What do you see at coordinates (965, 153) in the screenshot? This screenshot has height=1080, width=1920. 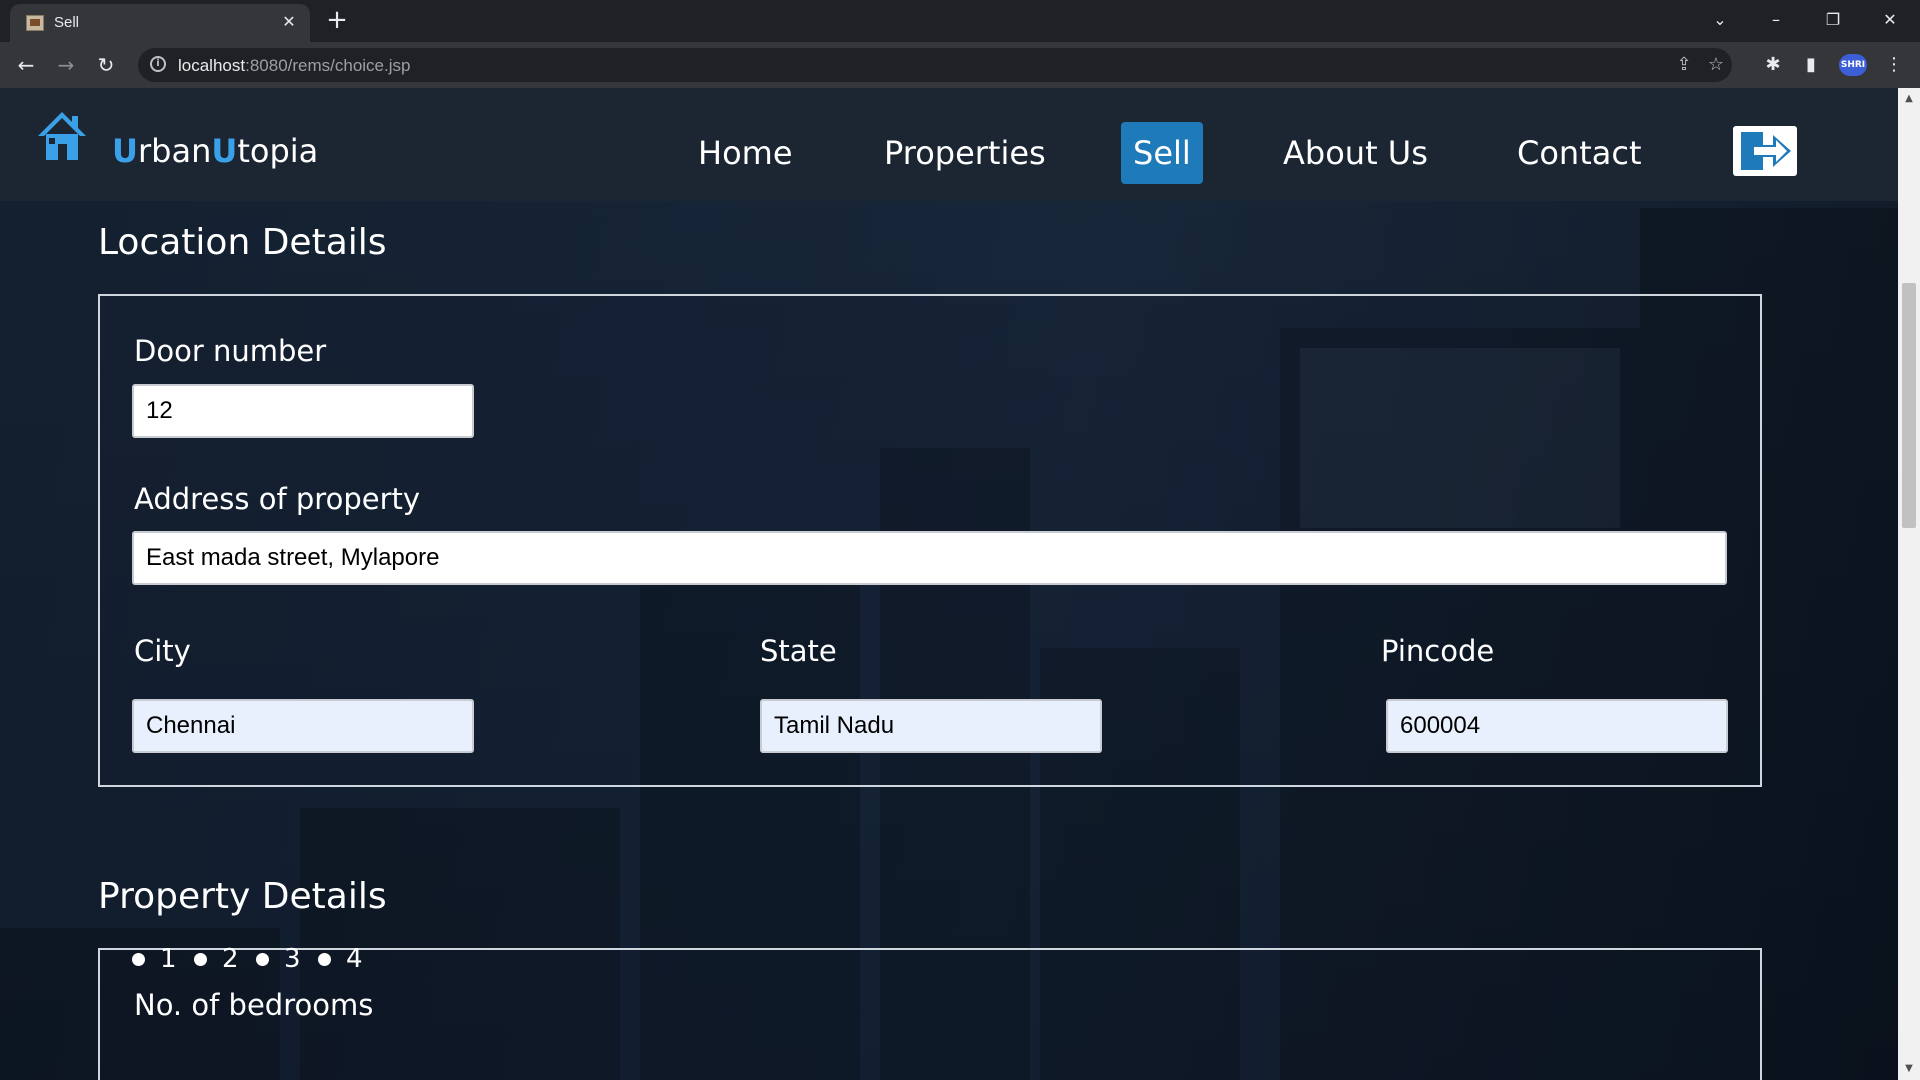 I see `nav-properties: Properties` at bounding box center [965, 153].